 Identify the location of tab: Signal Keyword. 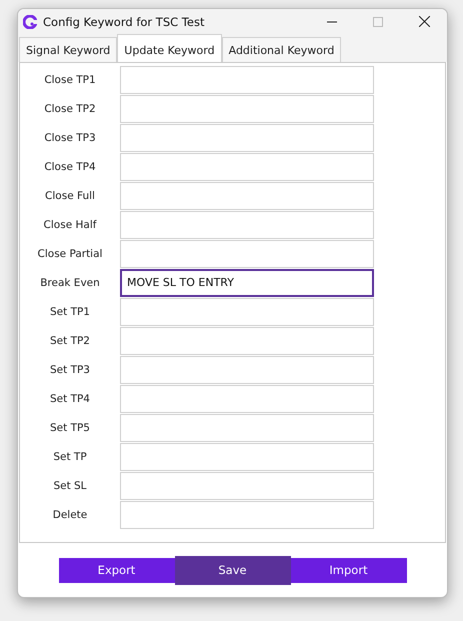
(68, 49).